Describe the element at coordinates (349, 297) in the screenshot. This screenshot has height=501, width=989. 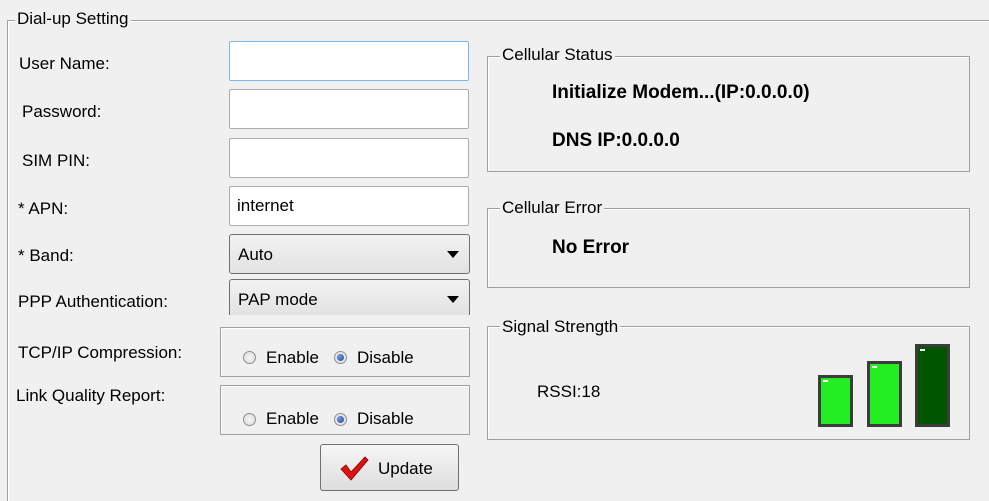
I see `ppp-authentication-select: PAP mode` at that location.